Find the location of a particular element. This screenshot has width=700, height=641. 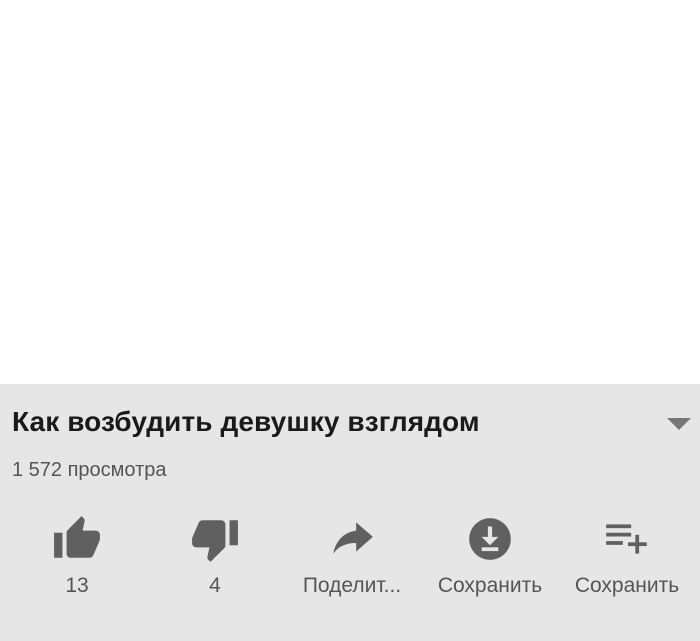

share-icon is located at coordinates (352, 539).